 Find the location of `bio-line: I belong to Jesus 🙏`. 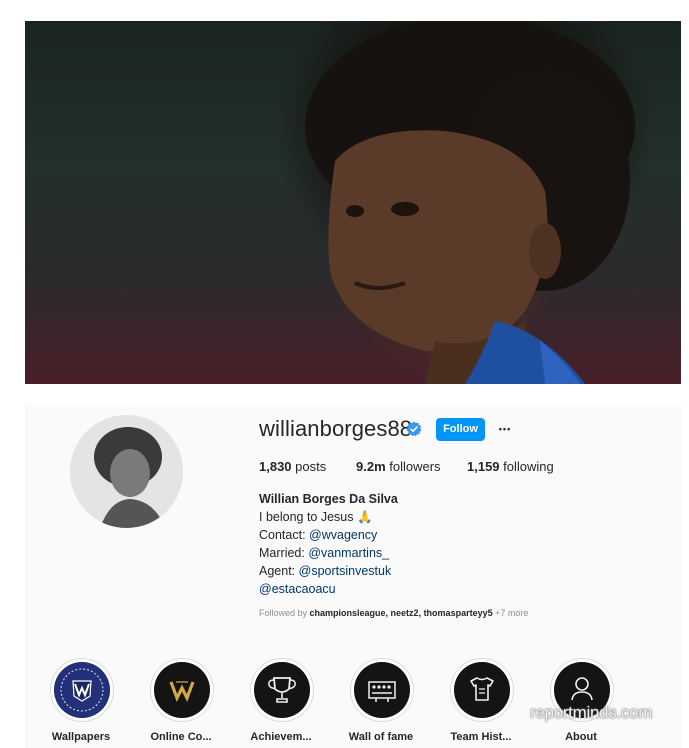

bio-line: I belong to Jesus 🙏 is located at coordinates (316, 517).